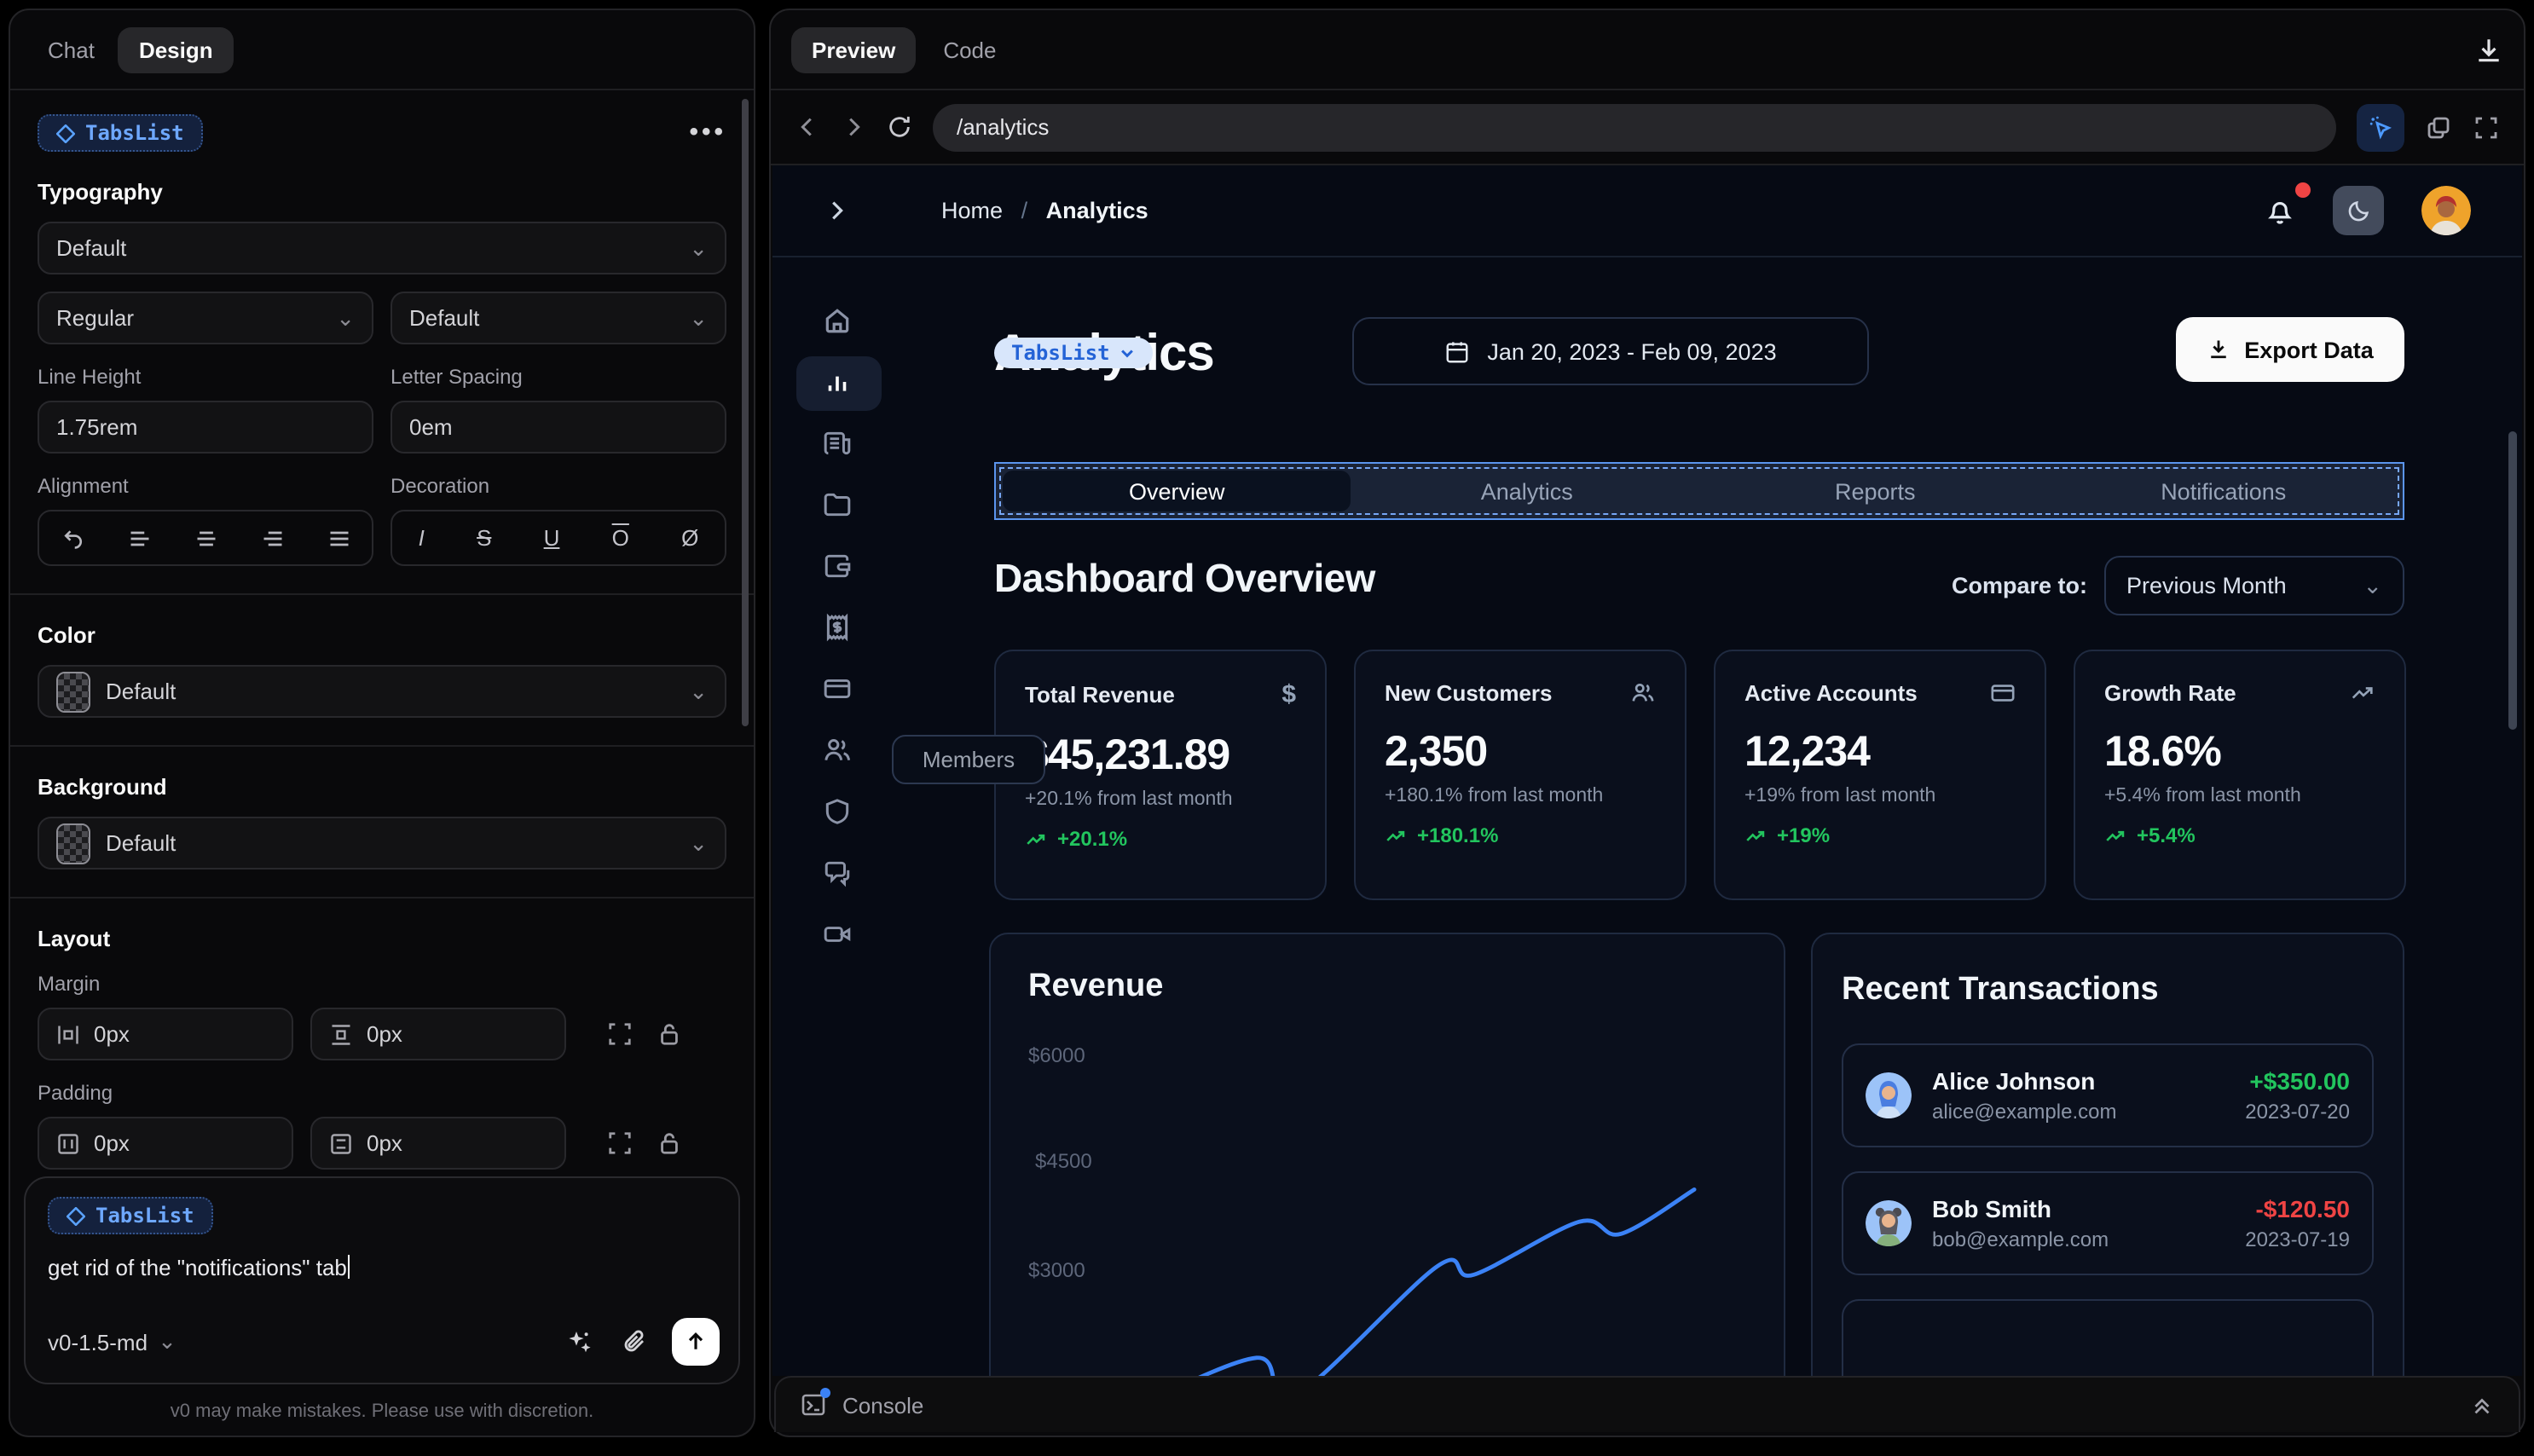 The height and width of the screenshot is (1456, 2534). Describe the element at coordinates (2438, 127) in the screenshot. I see `copy-window-icon` at that location.